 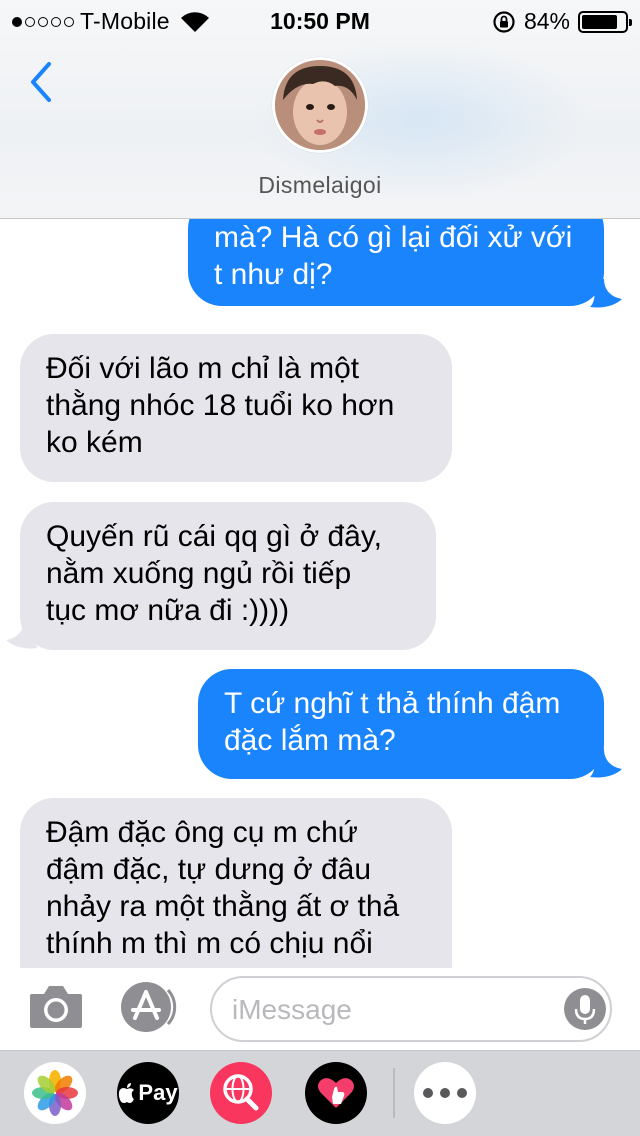 I want to click on message-line: t như dị?, so click(x=273, y=274).